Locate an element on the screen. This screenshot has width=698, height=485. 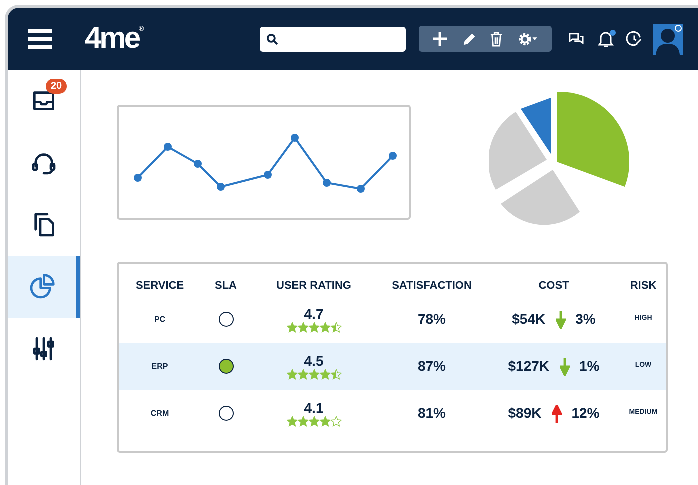
search-icon is located at coordinates (272, 39).